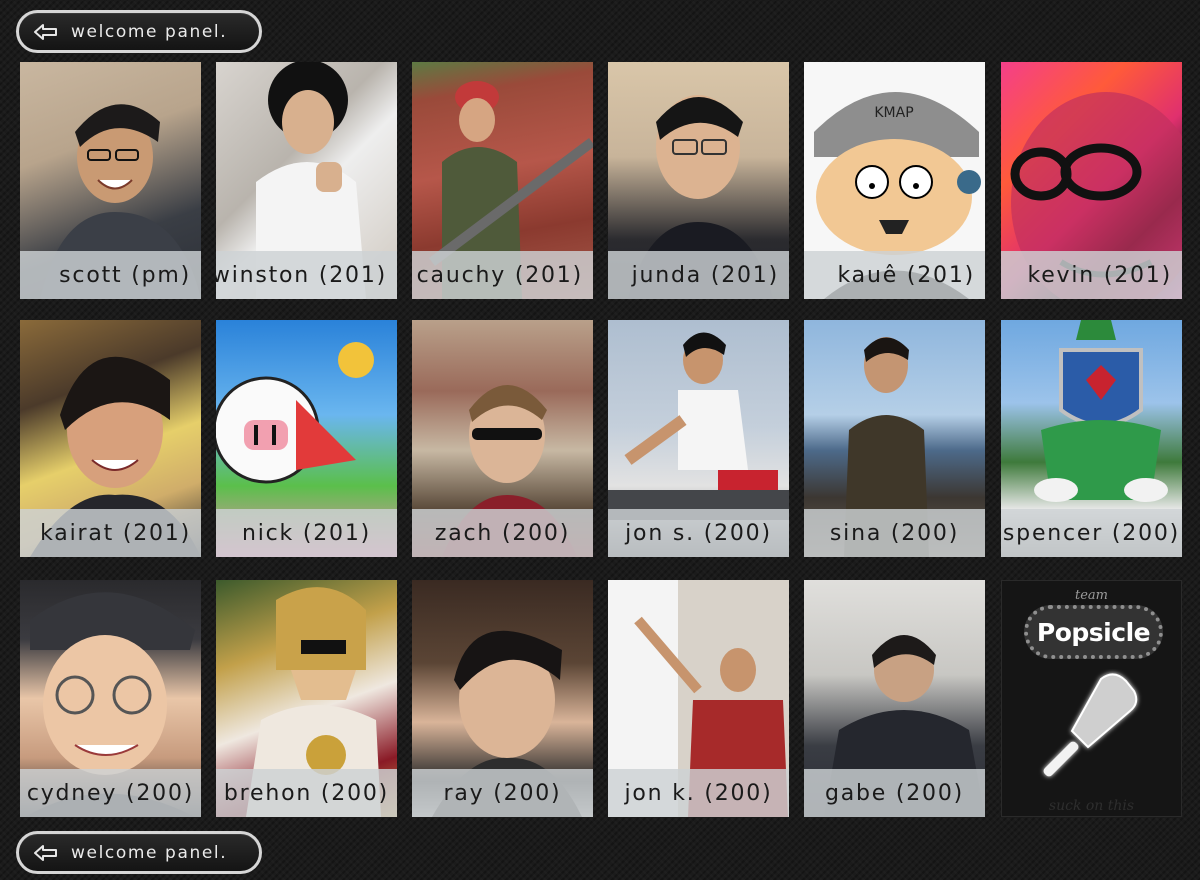 The height and width of the screenshot is (880, 1200). I want to click on member-name: zach (200), so click(502, 533).